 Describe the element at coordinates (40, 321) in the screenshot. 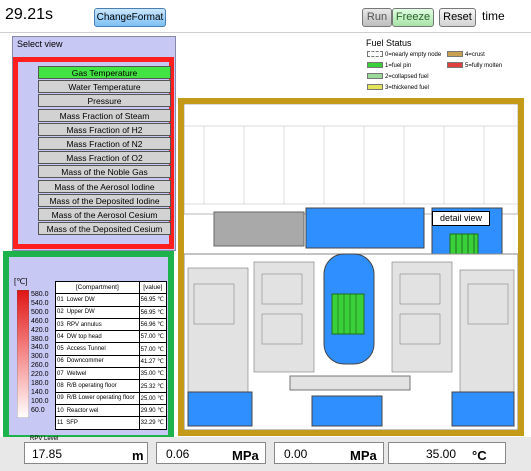

I see `scale-tick-label: 460.0` at that location.